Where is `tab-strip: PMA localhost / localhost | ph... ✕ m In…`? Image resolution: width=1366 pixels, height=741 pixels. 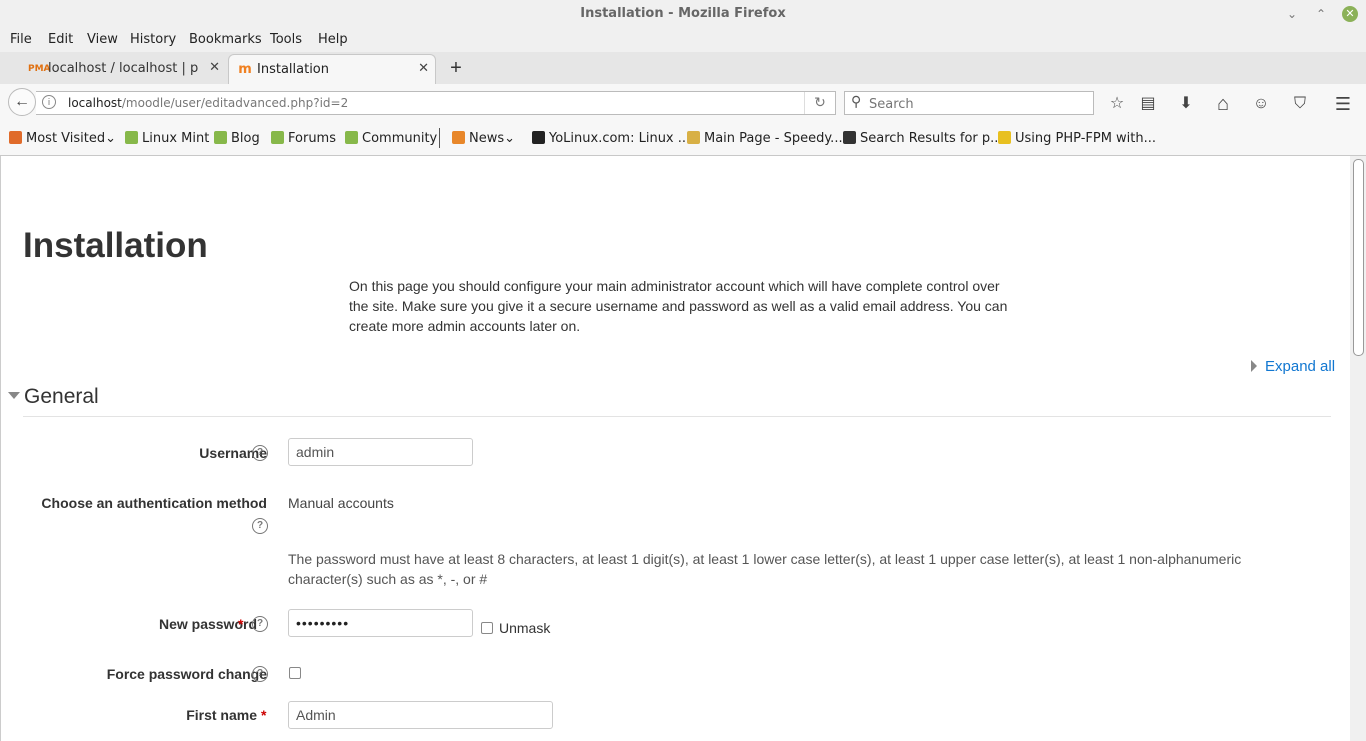
tab-strip: PMA localhost / localhost | ph... ✕ m In… is located at coordinates (683, 68).